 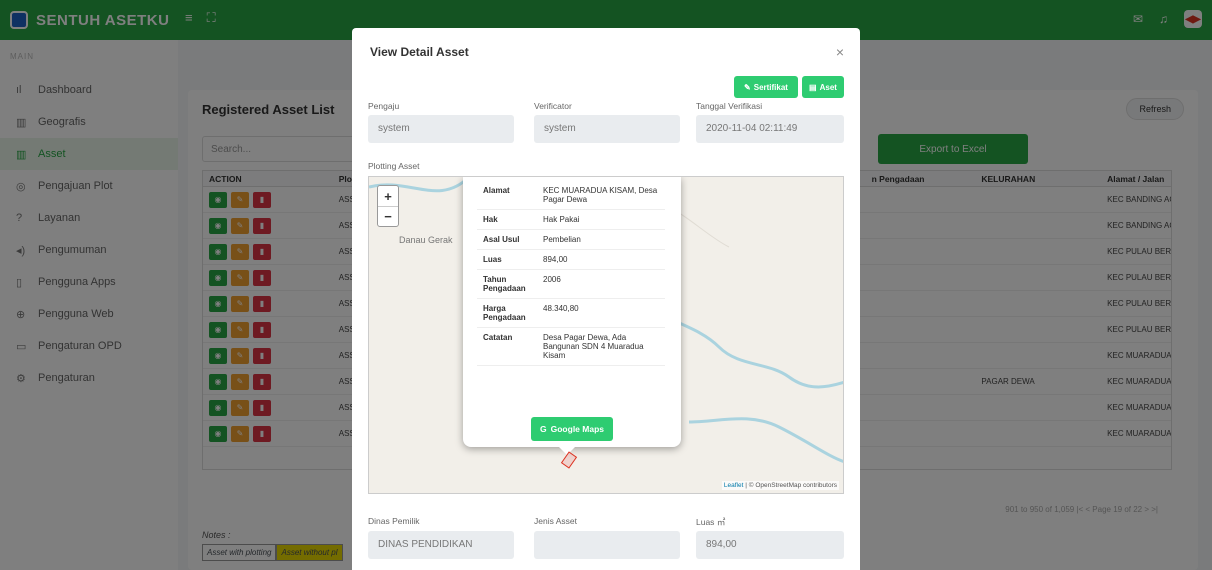 What do you see at coordinates (601, 219) in the screenshot?
I see `popup-value: Hak Pakai` at bounding box center [601, 219].